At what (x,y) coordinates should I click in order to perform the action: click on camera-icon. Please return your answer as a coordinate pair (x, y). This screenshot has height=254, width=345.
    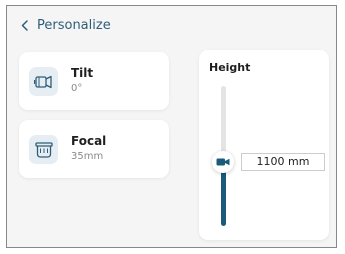
    Looking at the image, I should click on (223, 161).